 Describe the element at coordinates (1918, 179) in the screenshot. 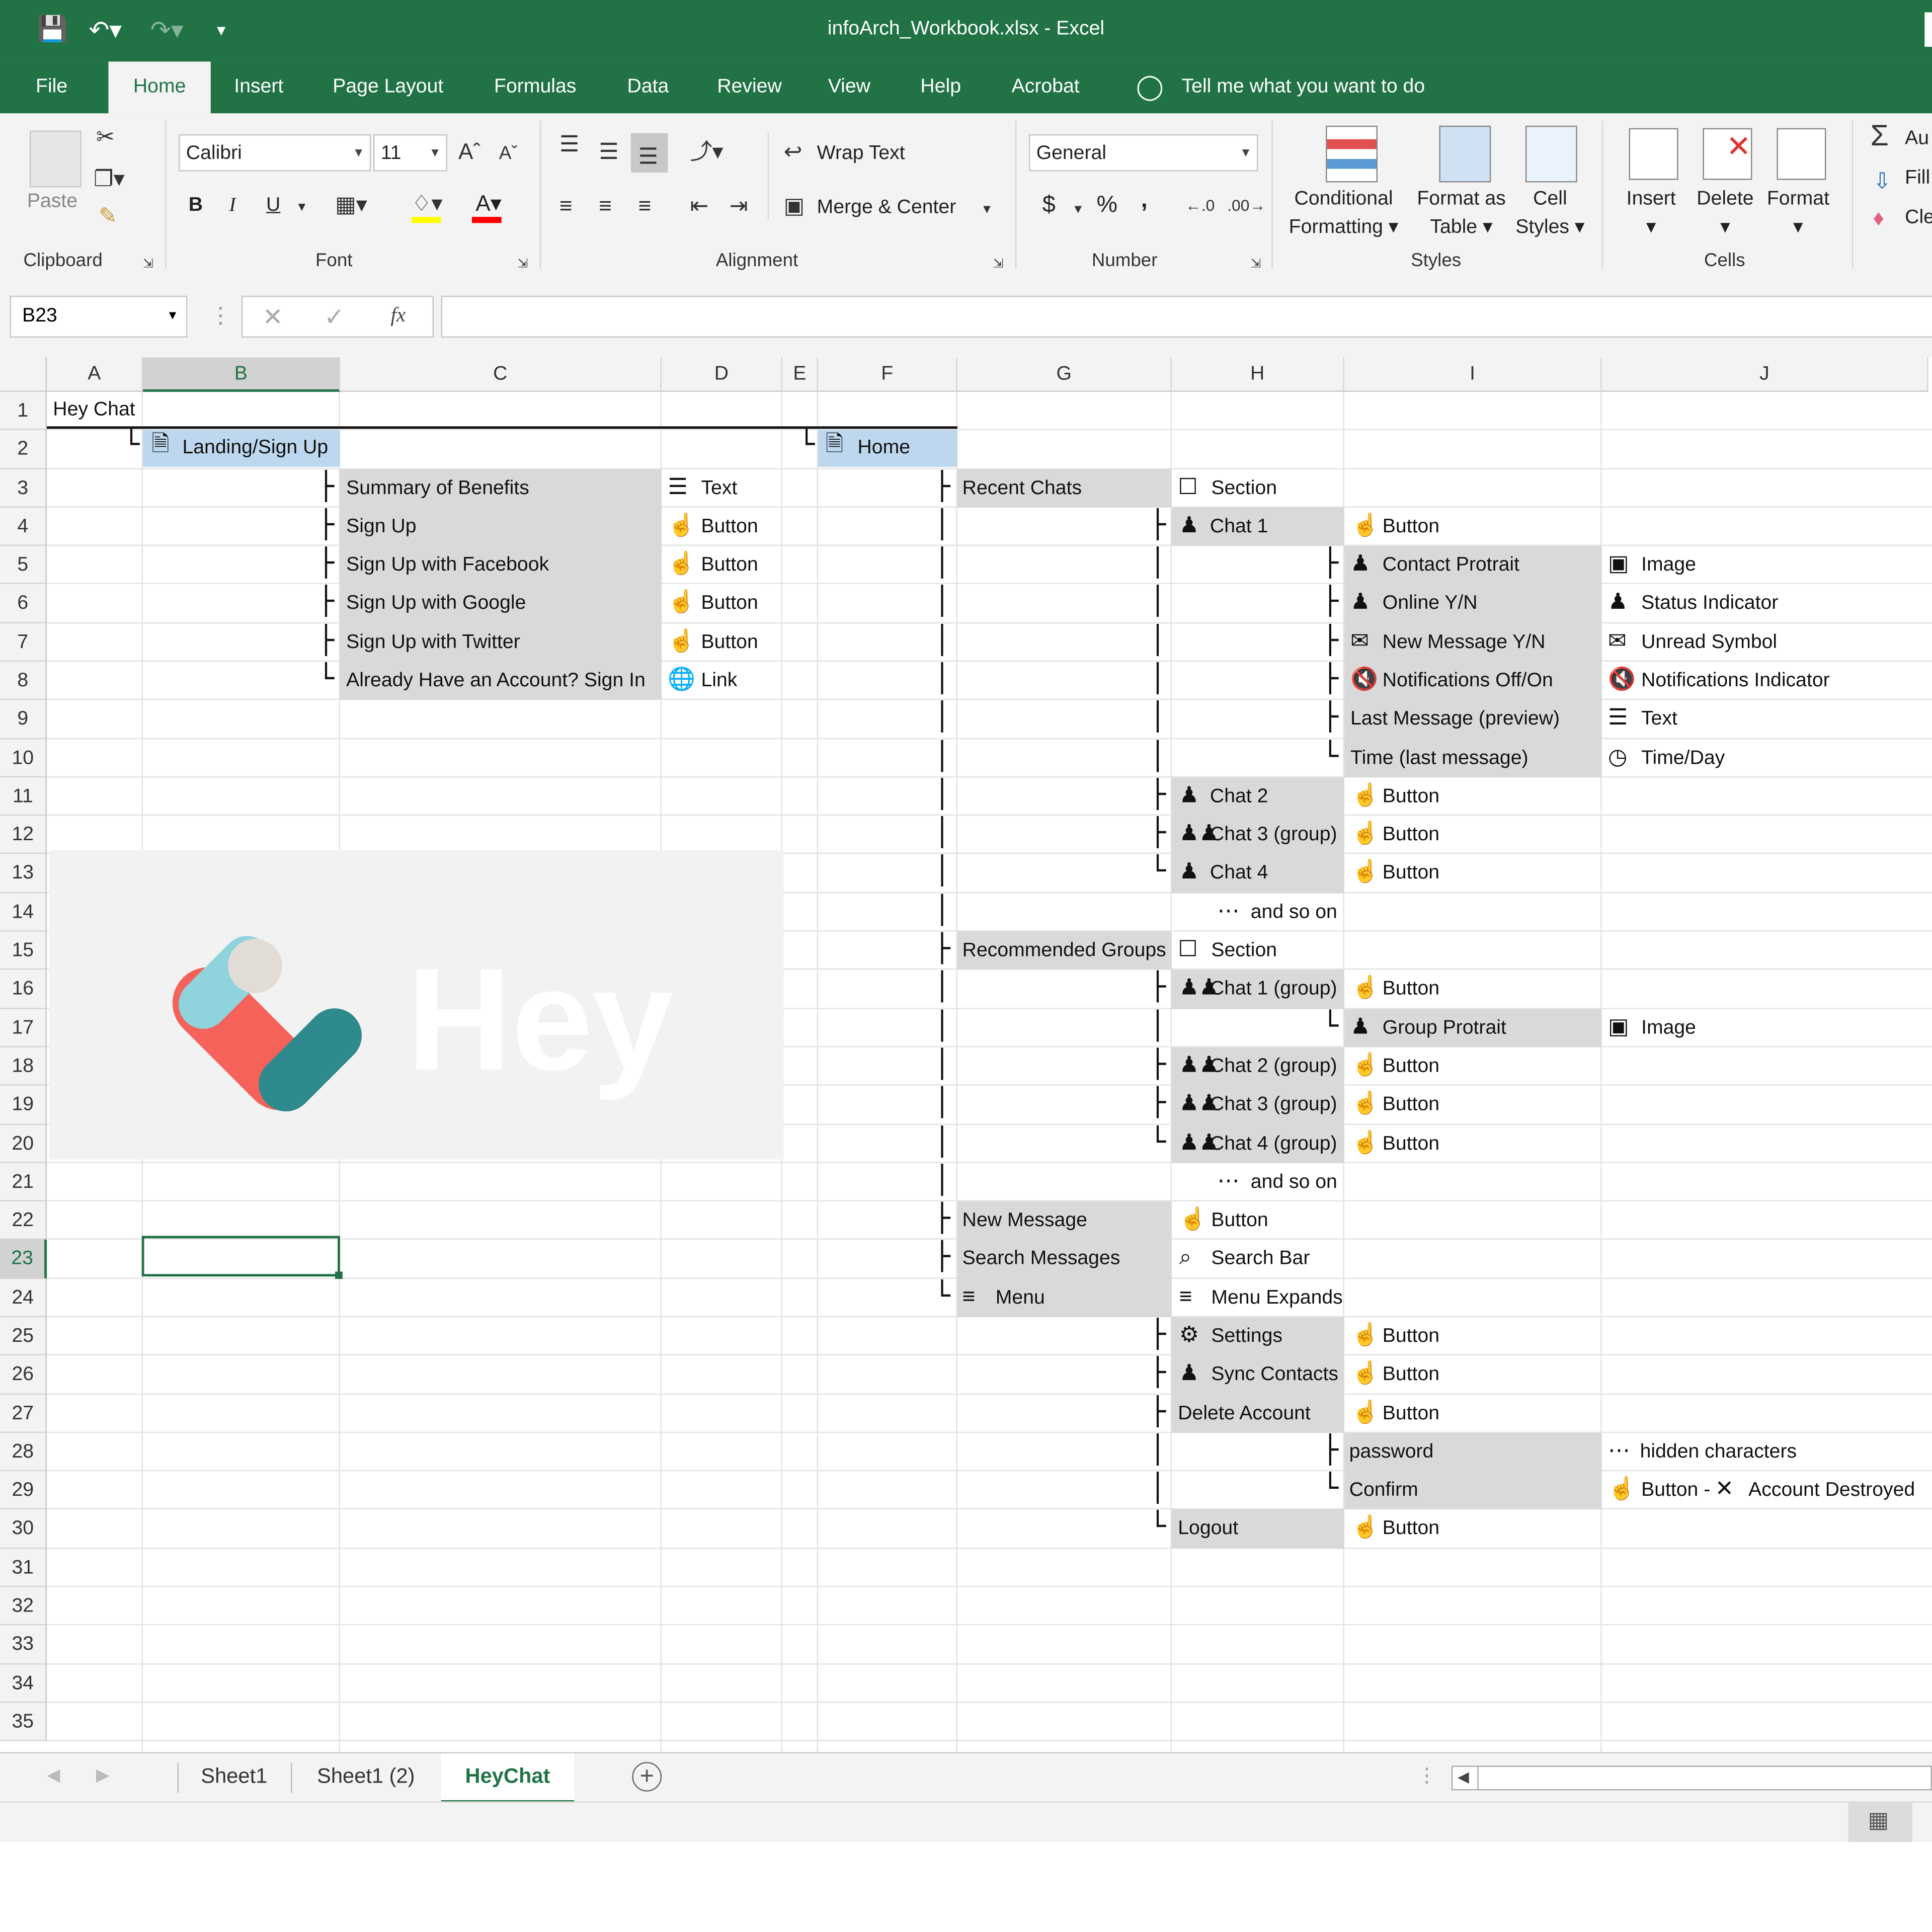

I see `fill-button: Fill` at that location.